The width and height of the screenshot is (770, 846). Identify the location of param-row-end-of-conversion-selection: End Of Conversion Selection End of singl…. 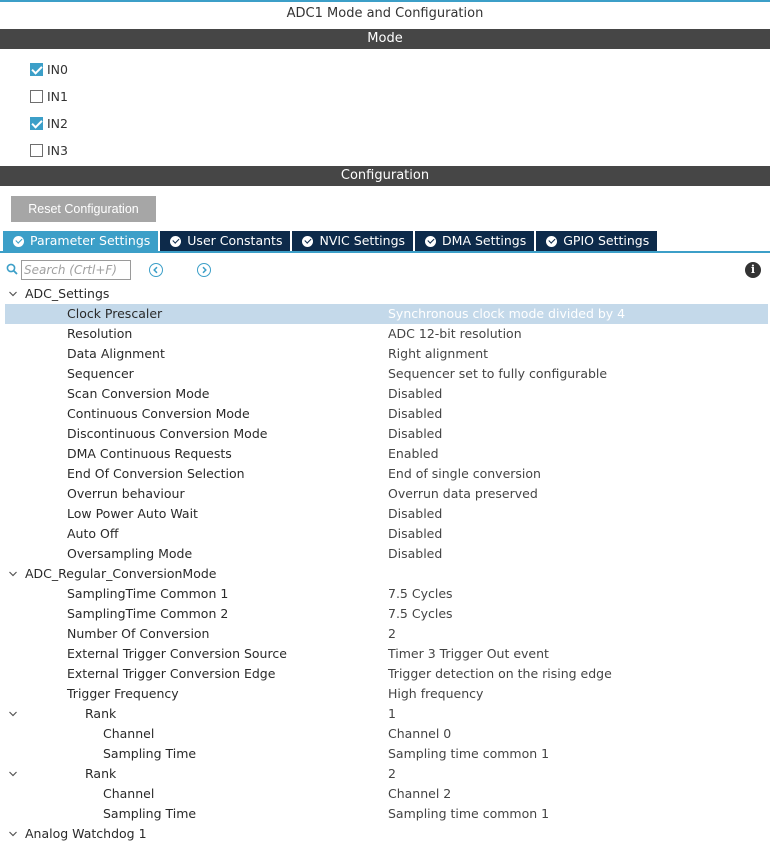
(385, 474).